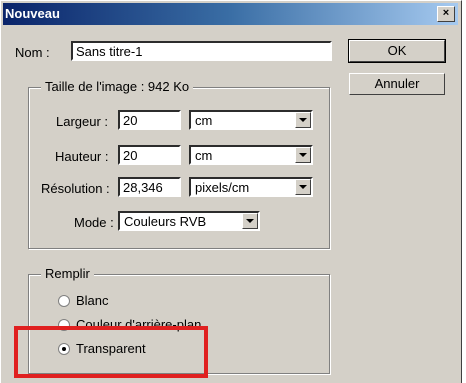 This screenshot has height=383, width=466. What do you see at coordinates (446, 14) in the screenshot?
I see `close-button: ×` at bounding box center [446, 14].